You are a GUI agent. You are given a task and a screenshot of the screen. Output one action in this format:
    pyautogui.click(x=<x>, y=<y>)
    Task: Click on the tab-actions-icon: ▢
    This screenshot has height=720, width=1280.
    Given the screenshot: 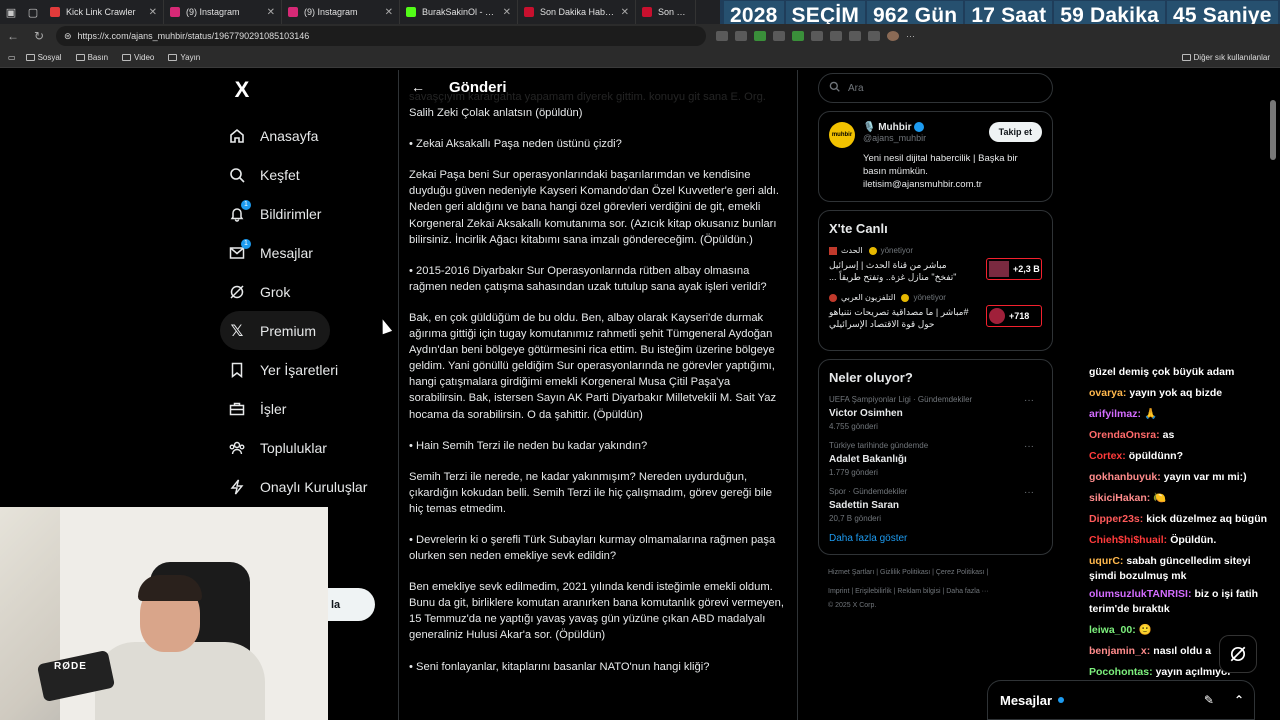 What is the action you would take?
    pyautogui.click(x=33, y=12)
    